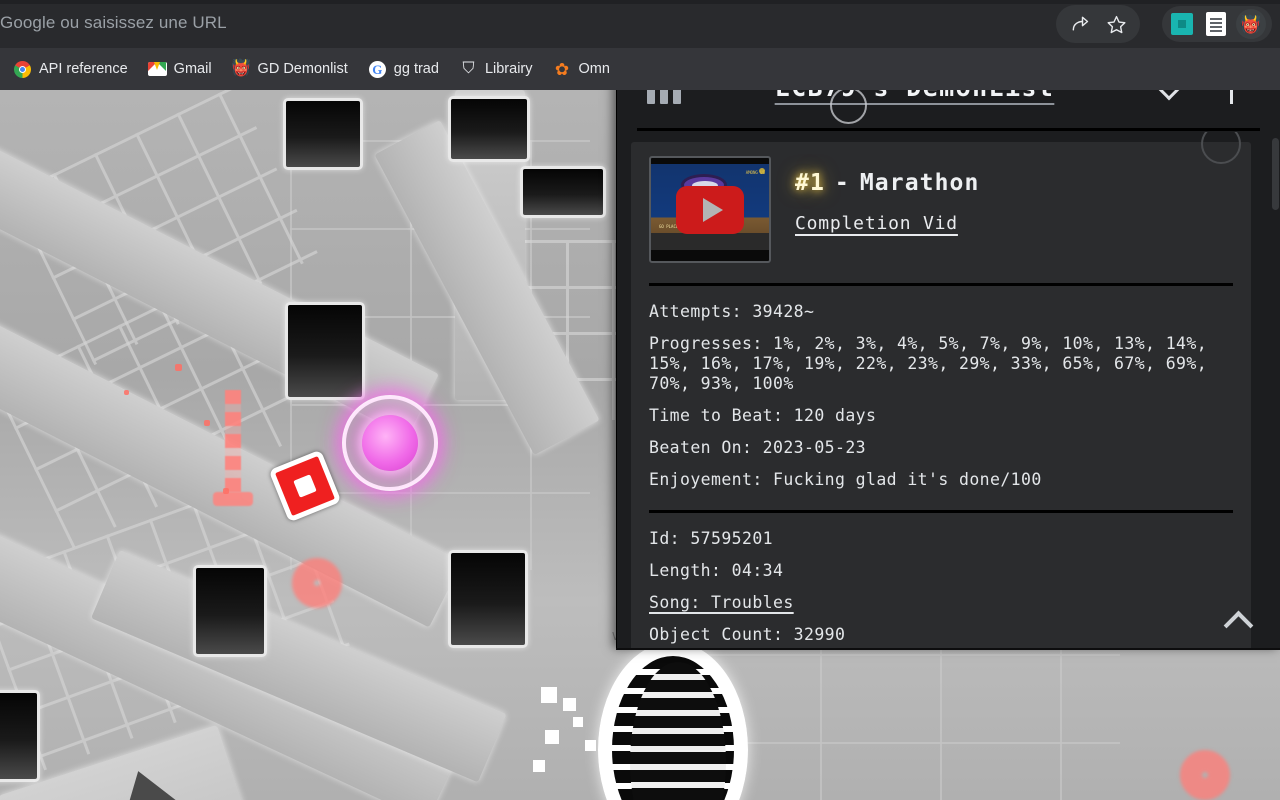  I want to click on detail-length: Length: 04:34, so click(716, 570).